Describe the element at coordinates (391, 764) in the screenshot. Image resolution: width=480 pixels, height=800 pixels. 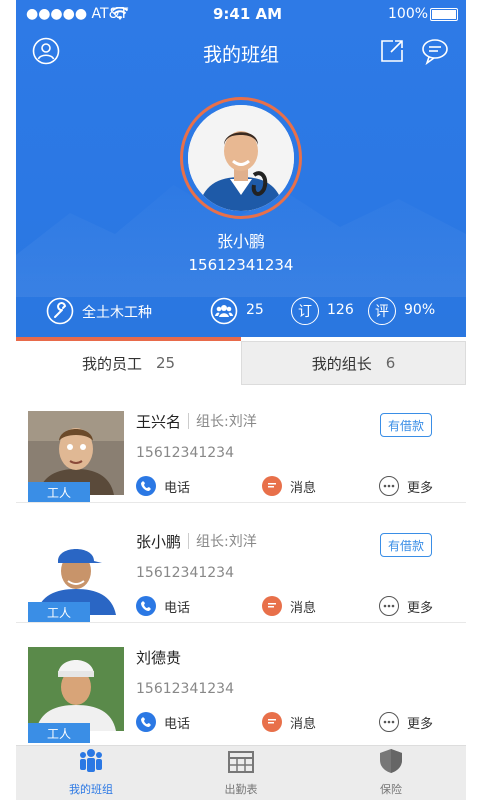
I see `shield-icon` at that location.